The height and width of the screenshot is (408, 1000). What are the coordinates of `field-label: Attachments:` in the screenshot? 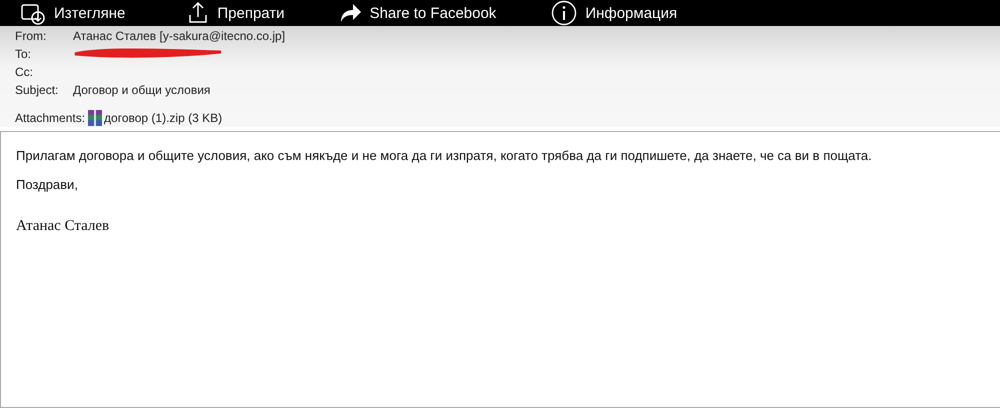 It's located at (50, 118).